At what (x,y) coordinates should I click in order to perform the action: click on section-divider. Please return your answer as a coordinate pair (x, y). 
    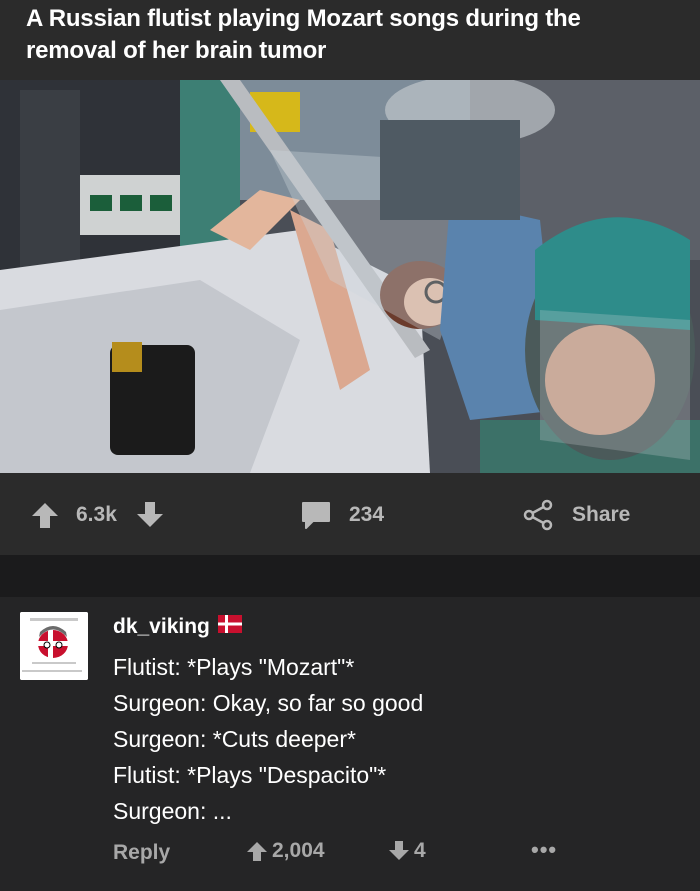
    Looking at the image, I should click on (350, 576).